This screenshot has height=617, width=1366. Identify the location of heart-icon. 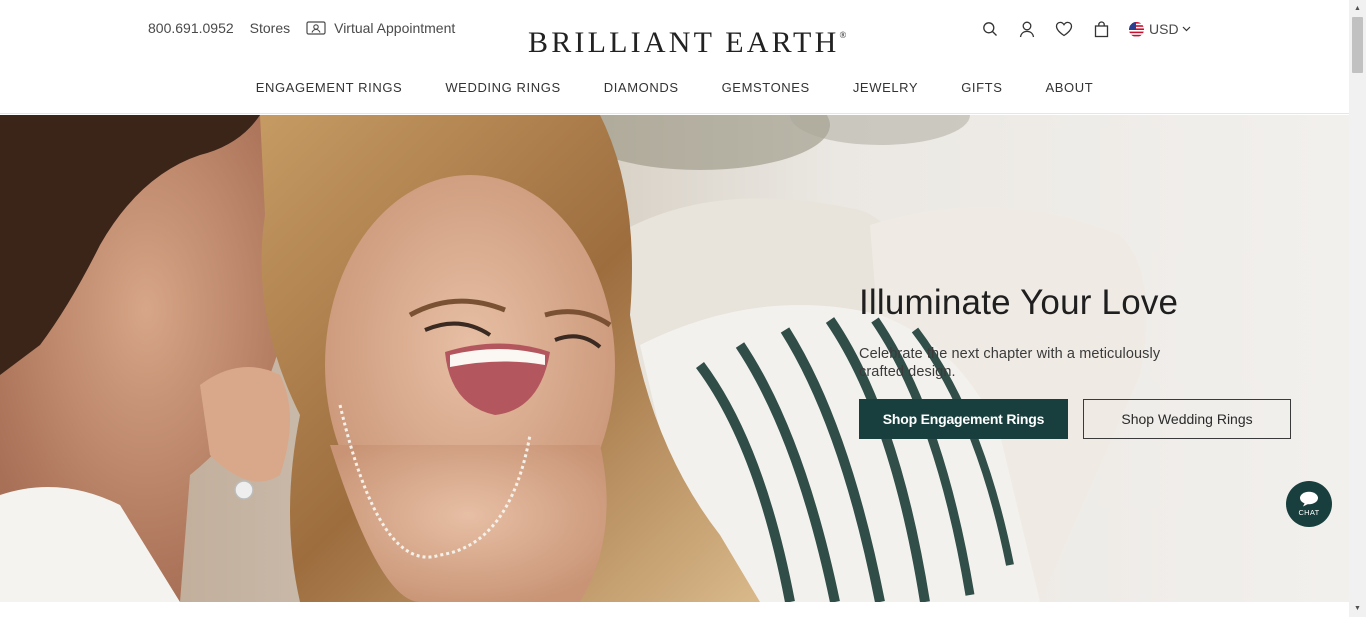
(1064, 29).